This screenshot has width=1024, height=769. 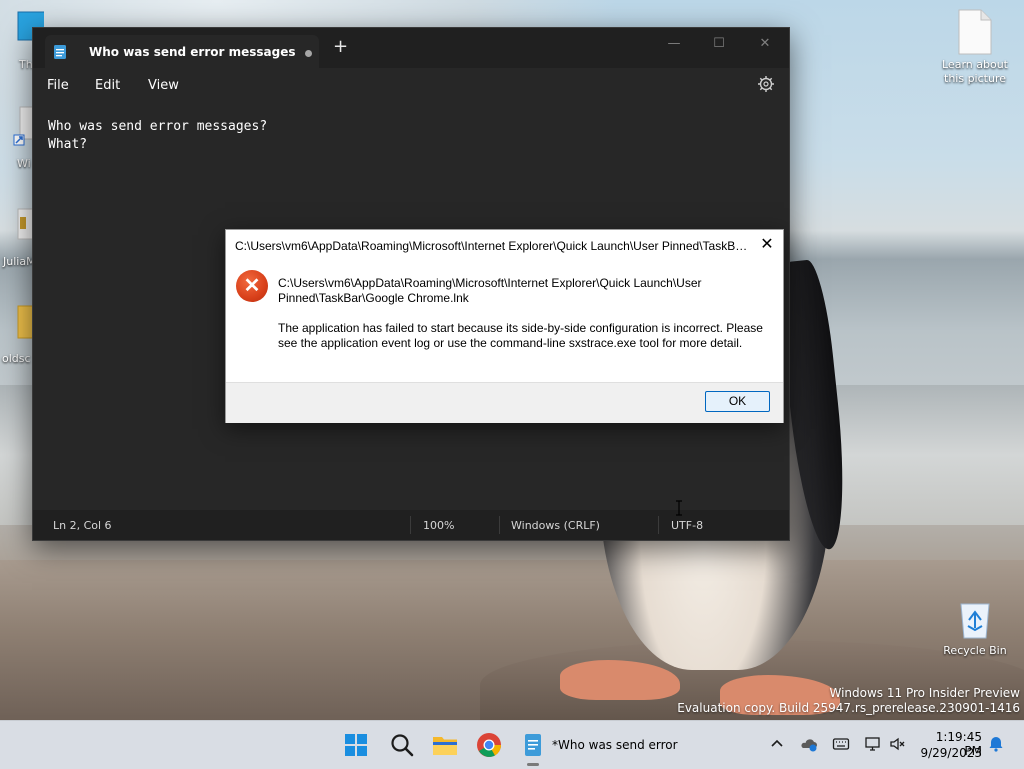 I want to click on desktop-icon-learn-about-picture: Learn about this picture, so click(x=975, y=47).